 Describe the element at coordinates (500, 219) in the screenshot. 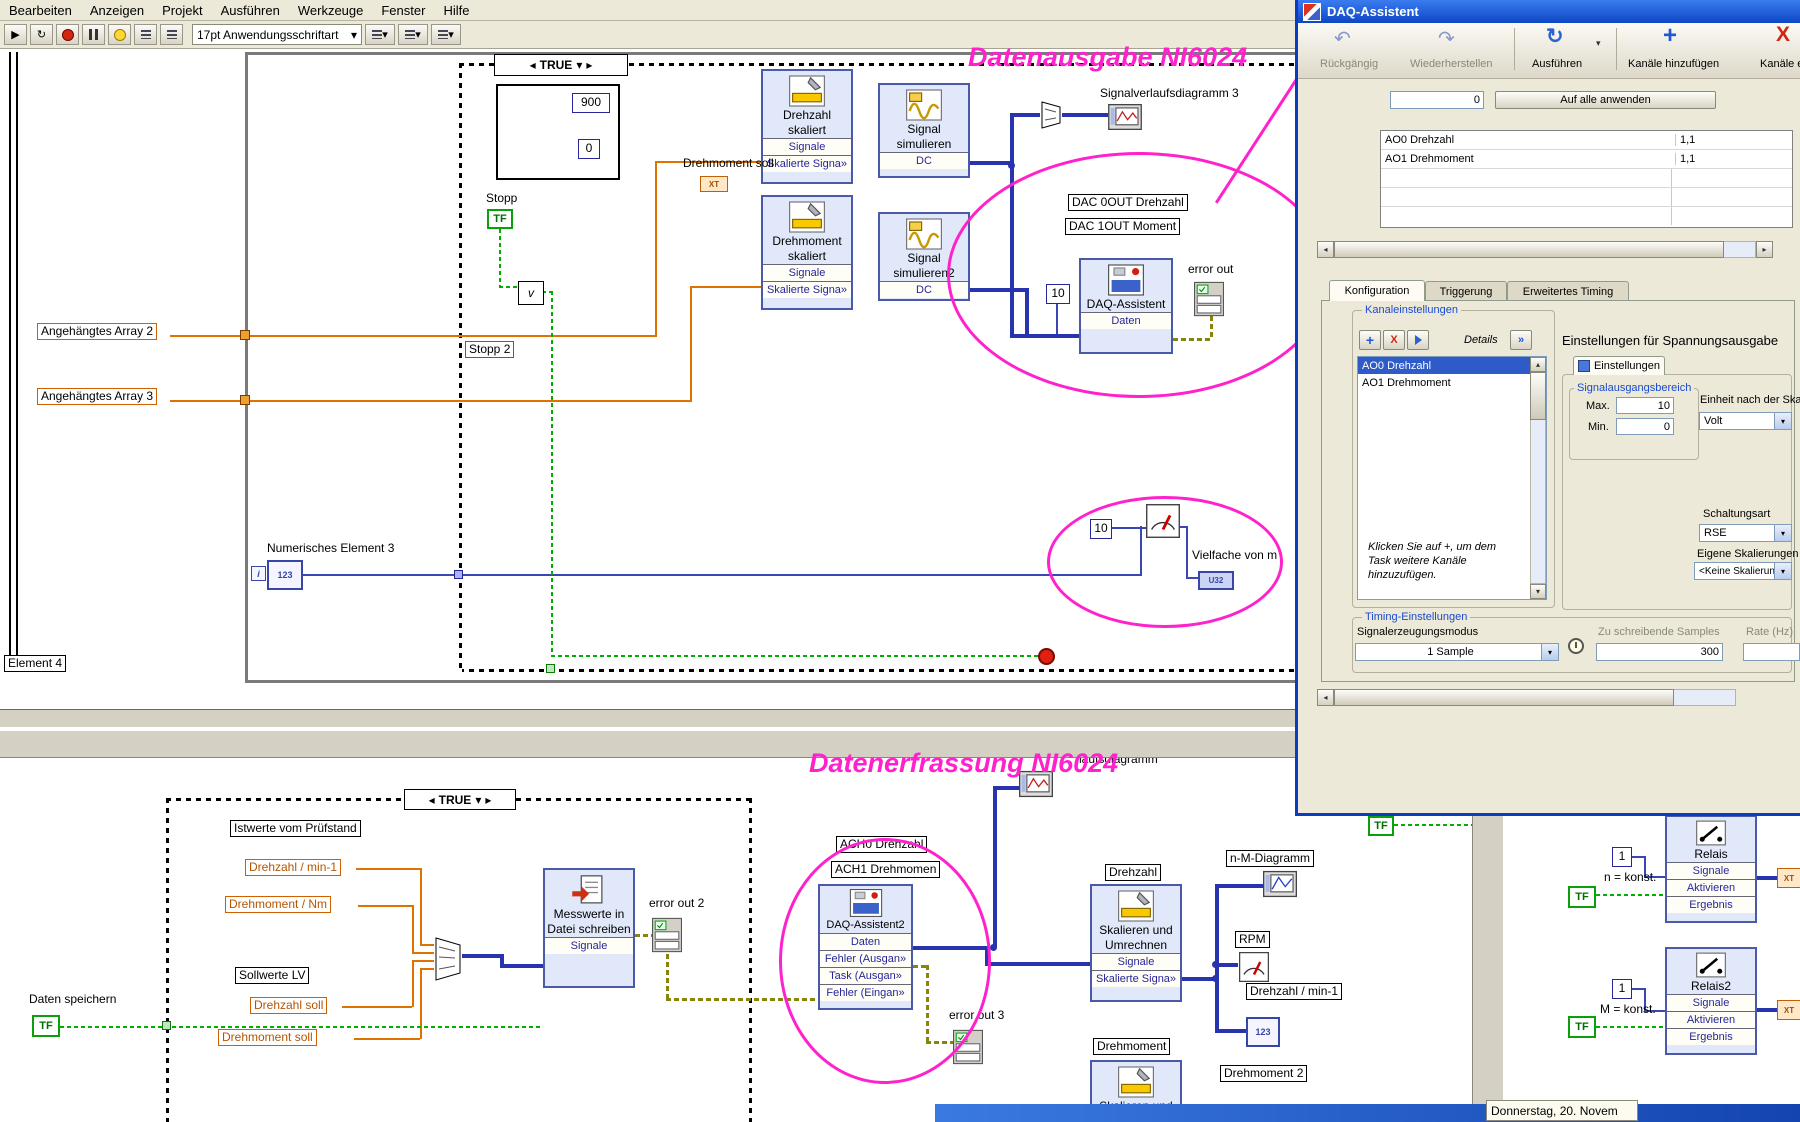

I see `stopp-boolean-terminal: TF` at that location.